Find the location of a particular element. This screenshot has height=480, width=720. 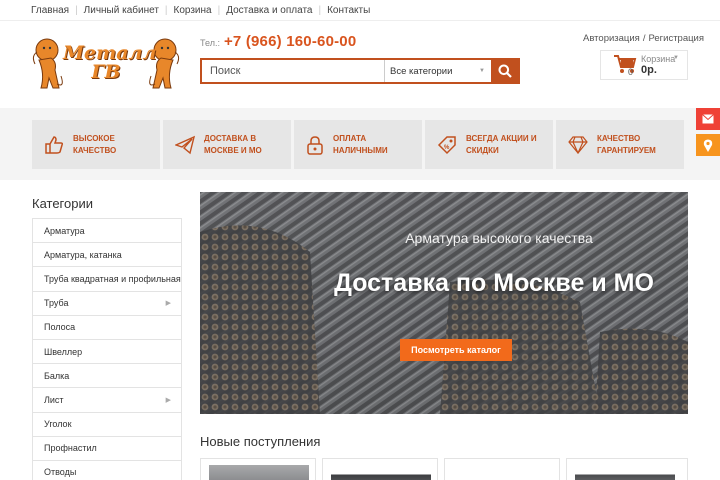

cart-label: Корзина is located at coordinates (658, 59).